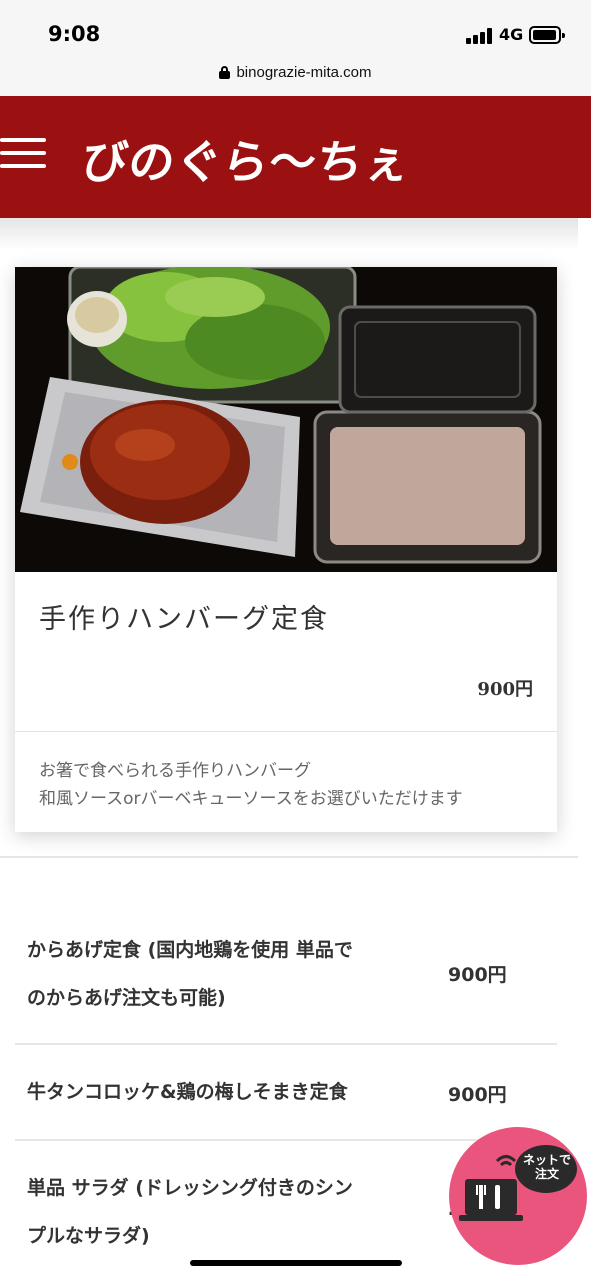  I want to click on battery-icon, so click(547, 35).